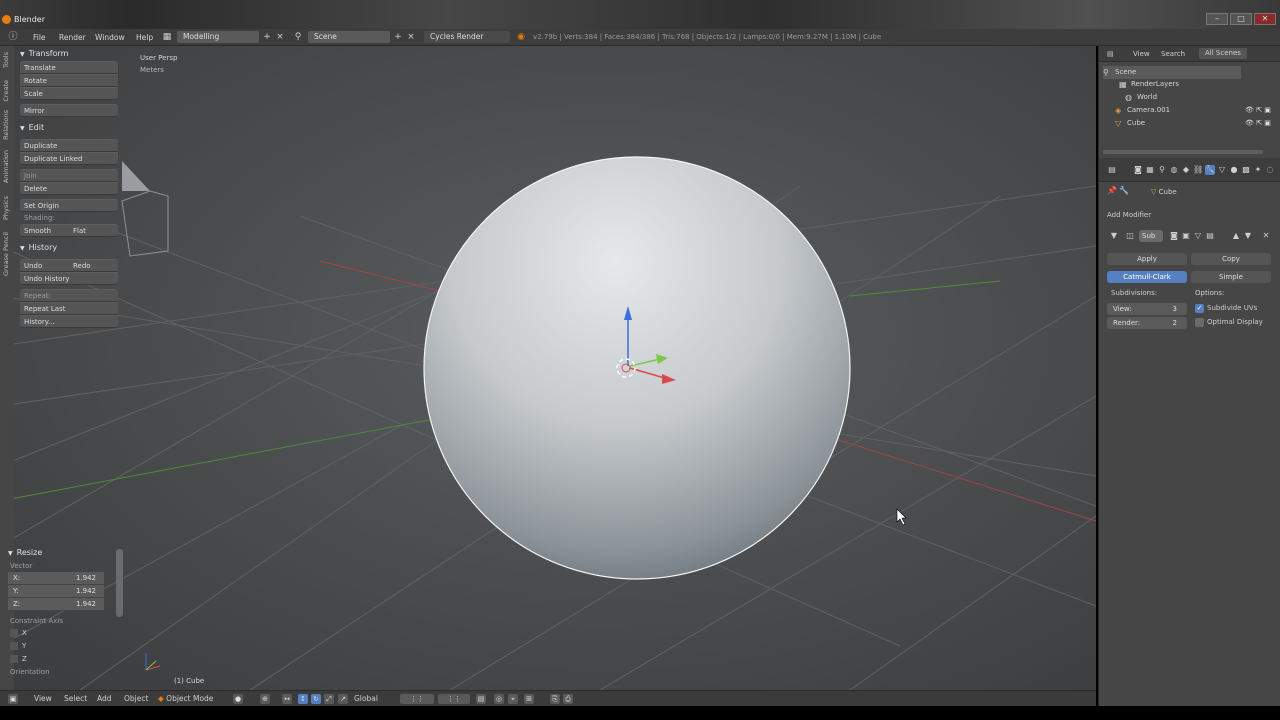  I want to click on tab-tools: Tools, so click(6, 60).